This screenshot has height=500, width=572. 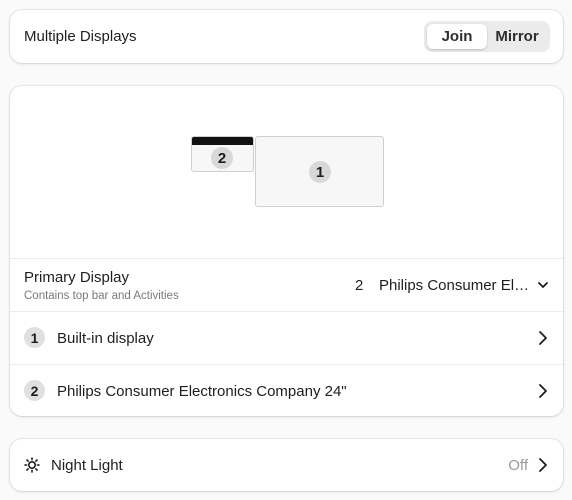 I want to click on monitor-top-bar, so click(x=222, y=141).